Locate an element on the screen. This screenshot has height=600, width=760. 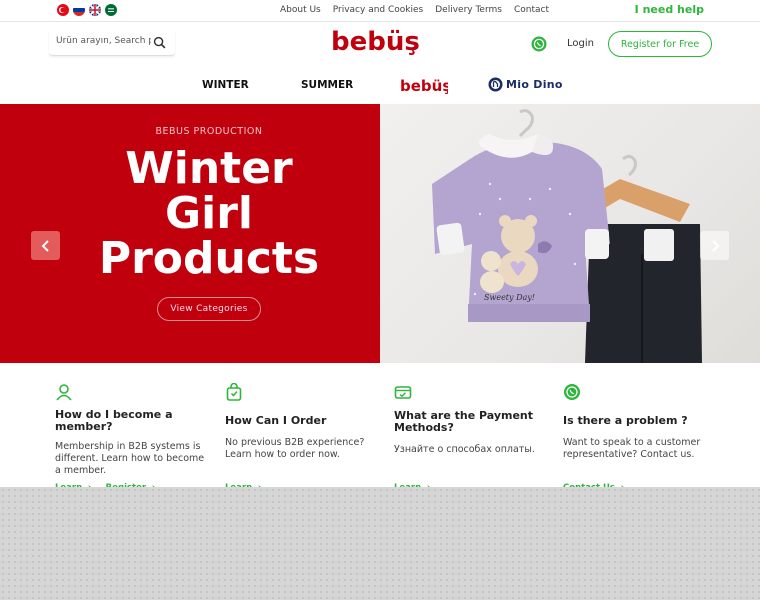
nav-mio-dino-logo: Mio Dino is located at coordinates (525, 84).